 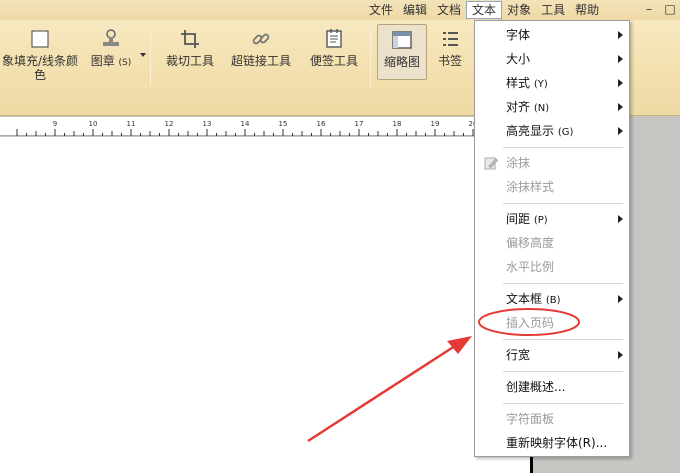 What do you see at coordinates (450, 39) in the screenshot?
I see `bookmark-list-icon` at bounding box center [450, 39].